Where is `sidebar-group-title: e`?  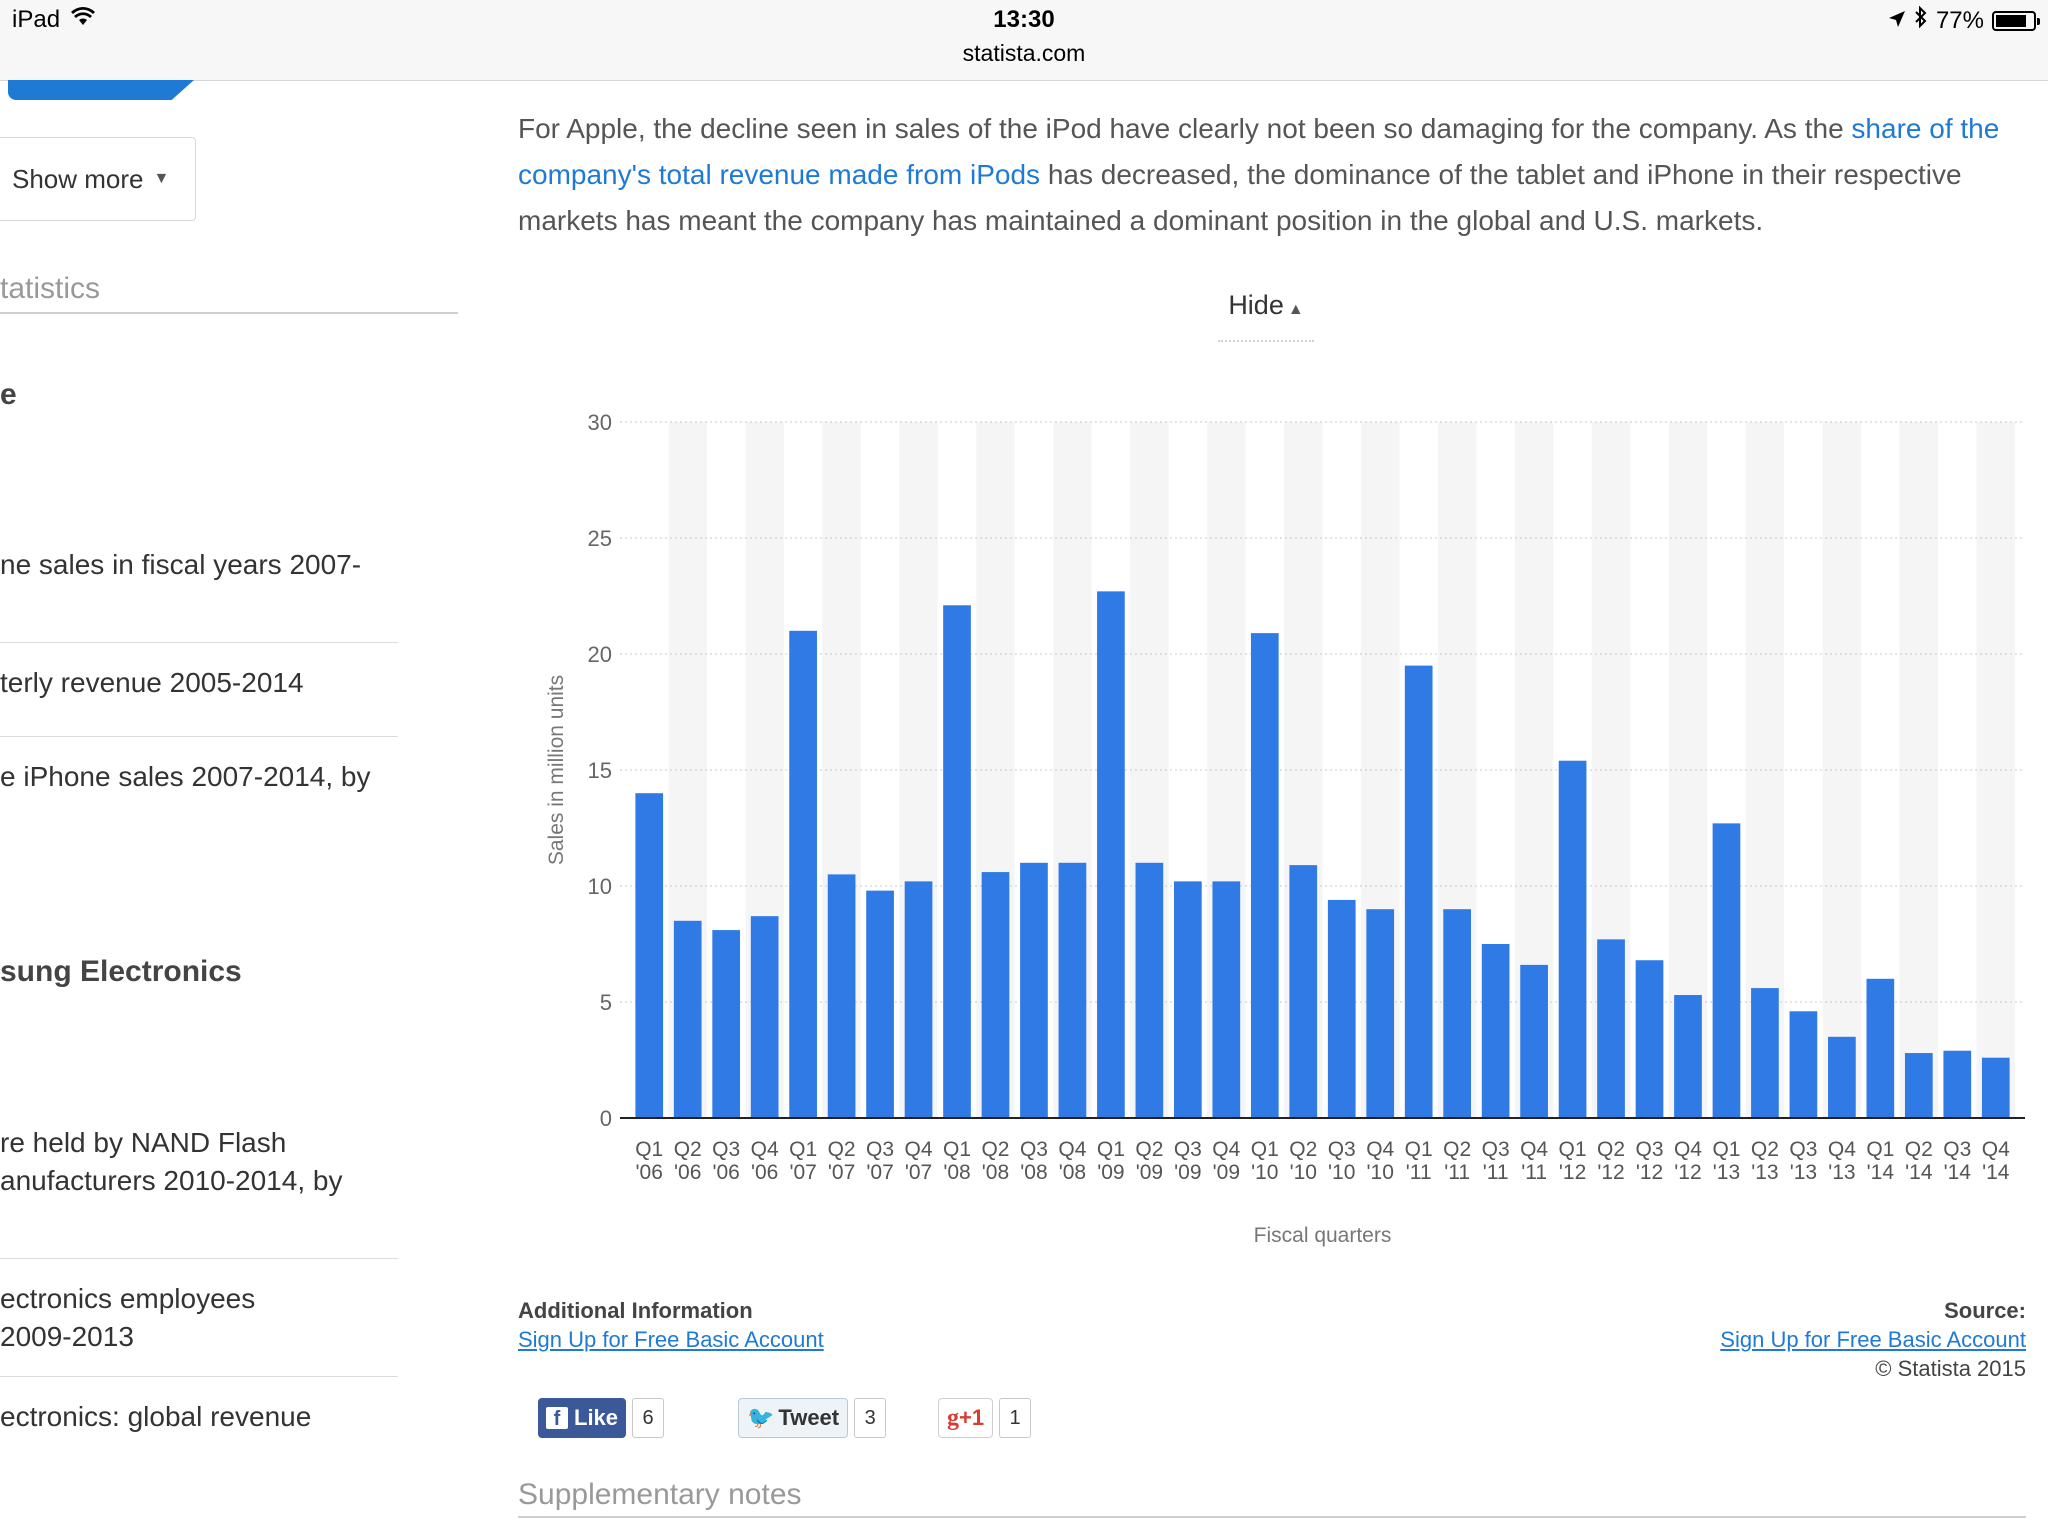 sidebar-group-title: e is located at coordinates (8, 394).